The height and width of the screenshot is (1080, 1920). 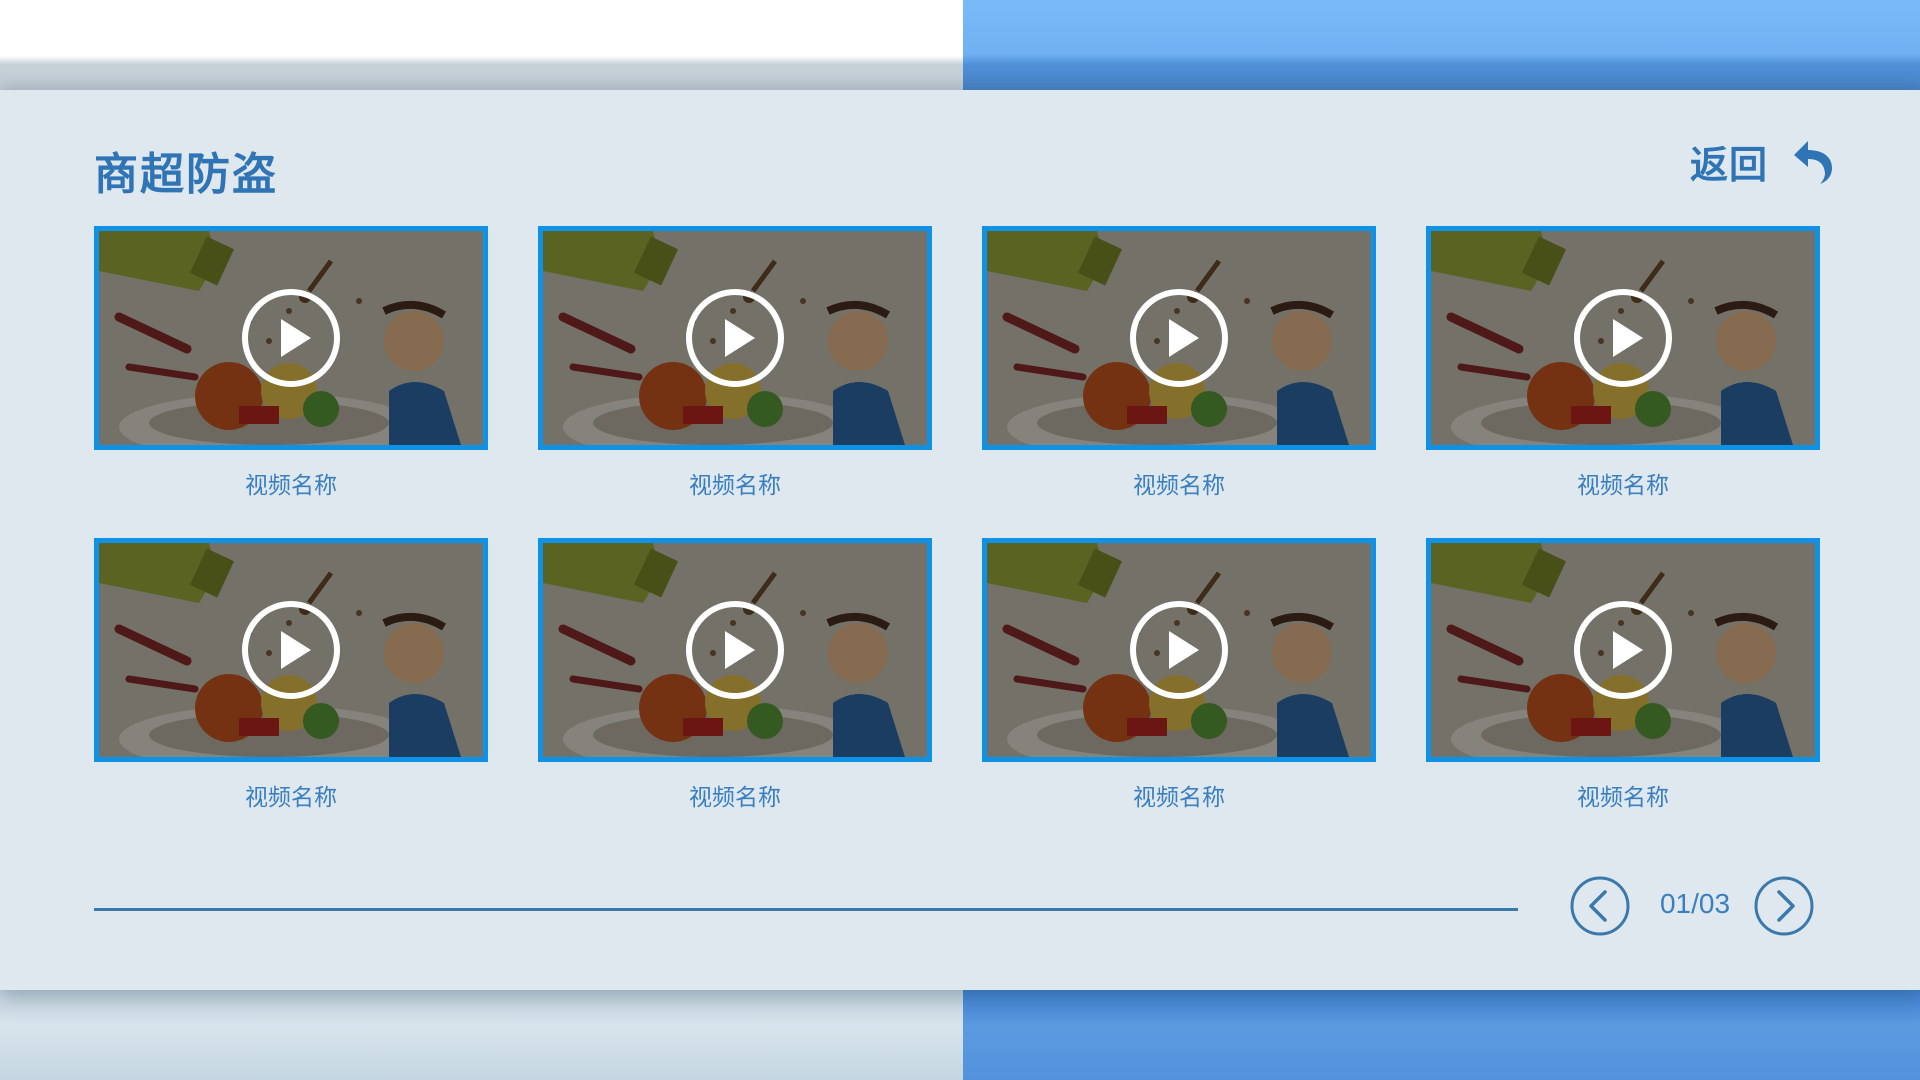 What do you see at coordinates (1729, 165) in the screenshot?
I see `back-label: 返回` at bounding box center [1729, 165].